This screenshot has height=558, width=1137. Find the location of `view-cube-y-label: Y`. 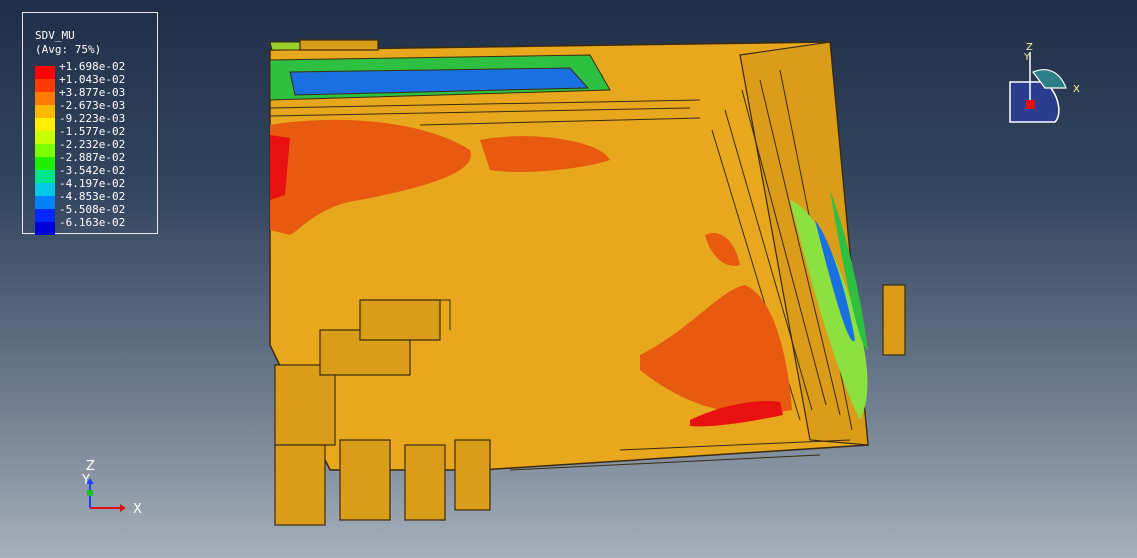

view-cube-y-label: Y is located at coordinates (1027, 57).